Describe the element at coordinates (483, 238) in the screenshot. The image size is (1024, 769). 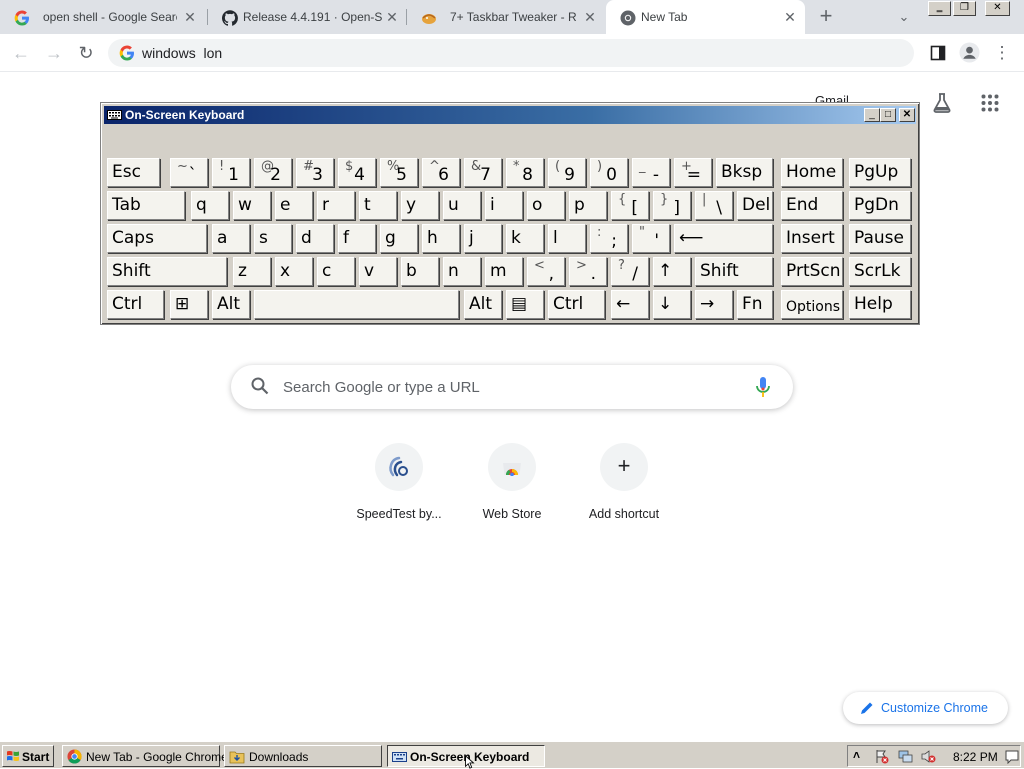
I see `key-j: j` at that location.